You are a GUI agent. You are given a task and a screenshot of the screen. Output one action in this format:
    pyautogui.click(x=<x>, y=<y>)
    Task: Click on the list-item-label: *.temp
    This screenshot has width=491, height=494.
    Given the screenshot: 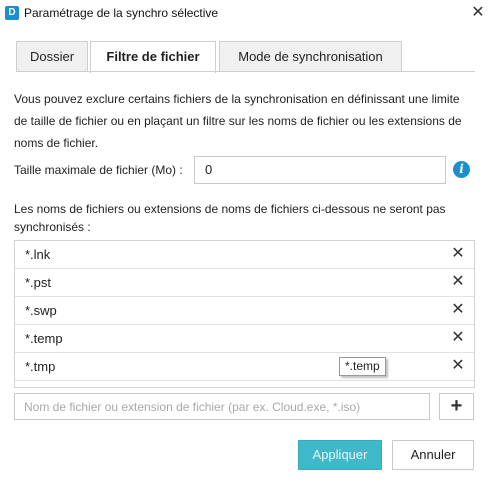 What is the action you would take?
    pyautogui.click(x=44, y=338)
    